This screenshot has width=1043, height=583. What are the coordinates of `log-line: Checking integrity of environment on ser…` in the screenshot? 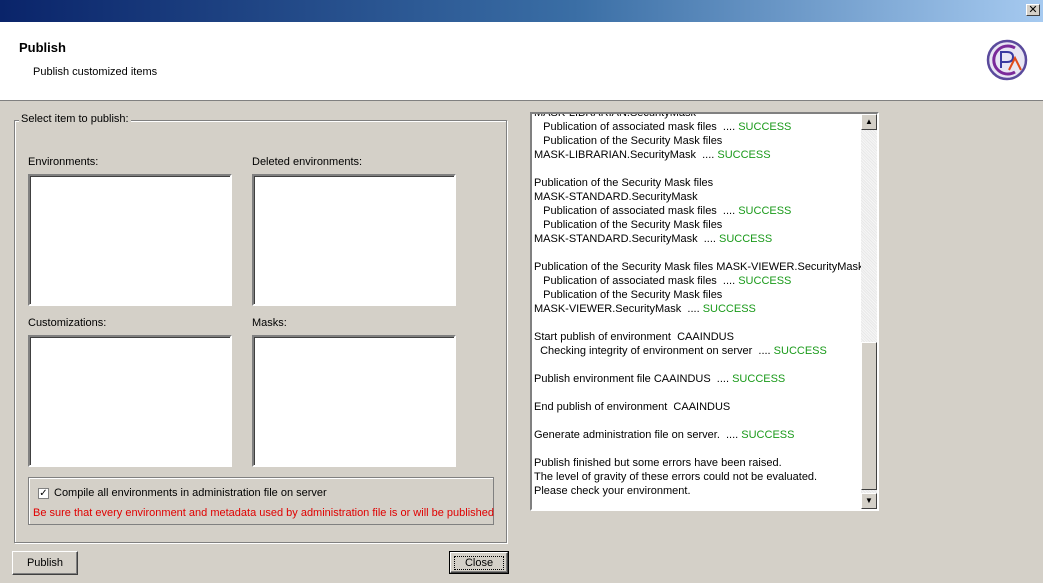 It's located at (699, 351).